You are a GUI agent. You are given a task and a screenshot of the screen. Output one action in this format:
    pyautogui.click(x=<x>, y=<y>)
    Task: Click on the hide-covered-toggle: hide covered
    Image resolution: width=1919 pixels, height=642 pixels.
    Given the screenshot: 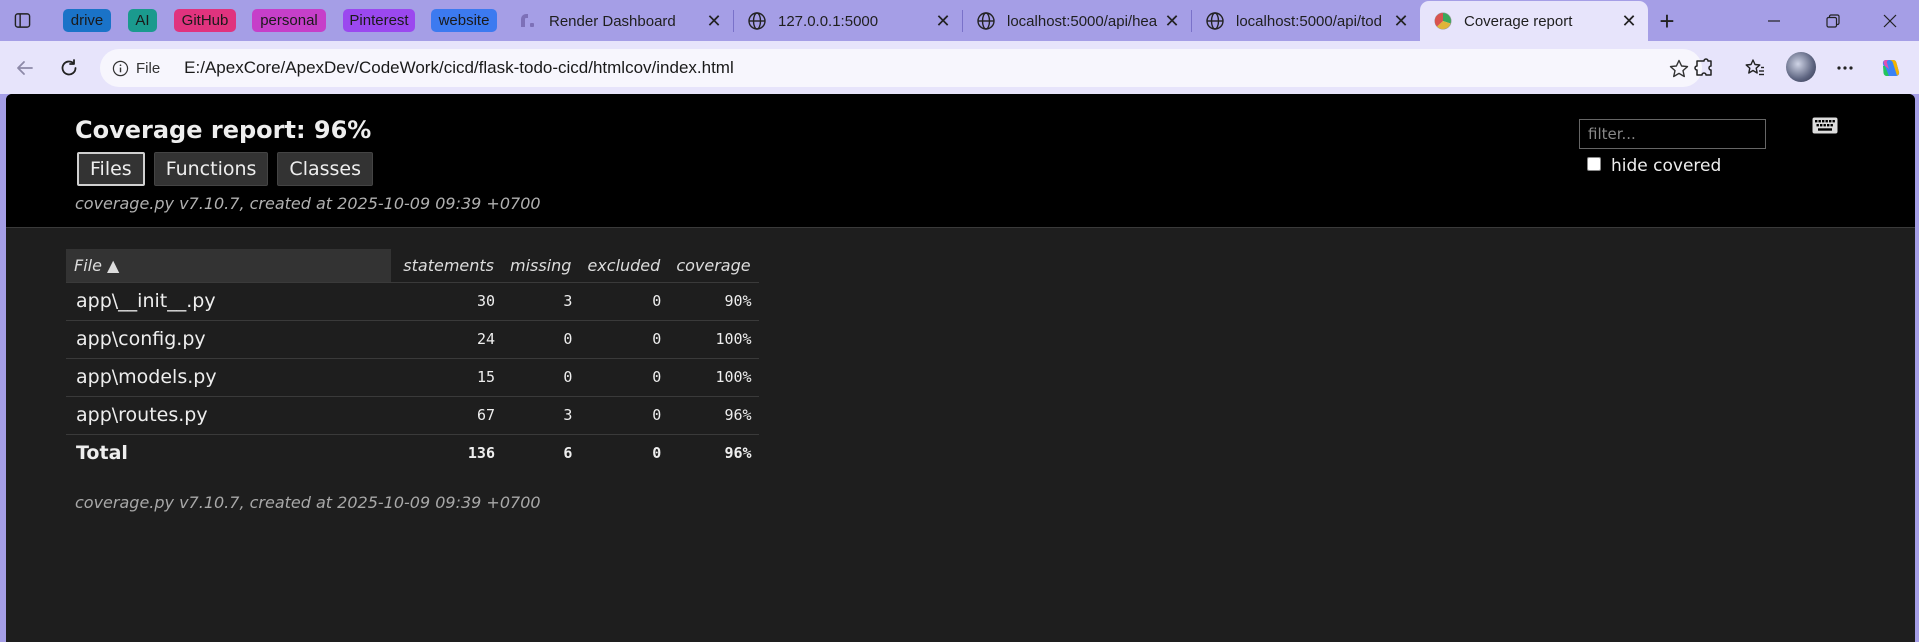 What is the action you would take?
    pyautogui.click(x=1654, y=166)
    